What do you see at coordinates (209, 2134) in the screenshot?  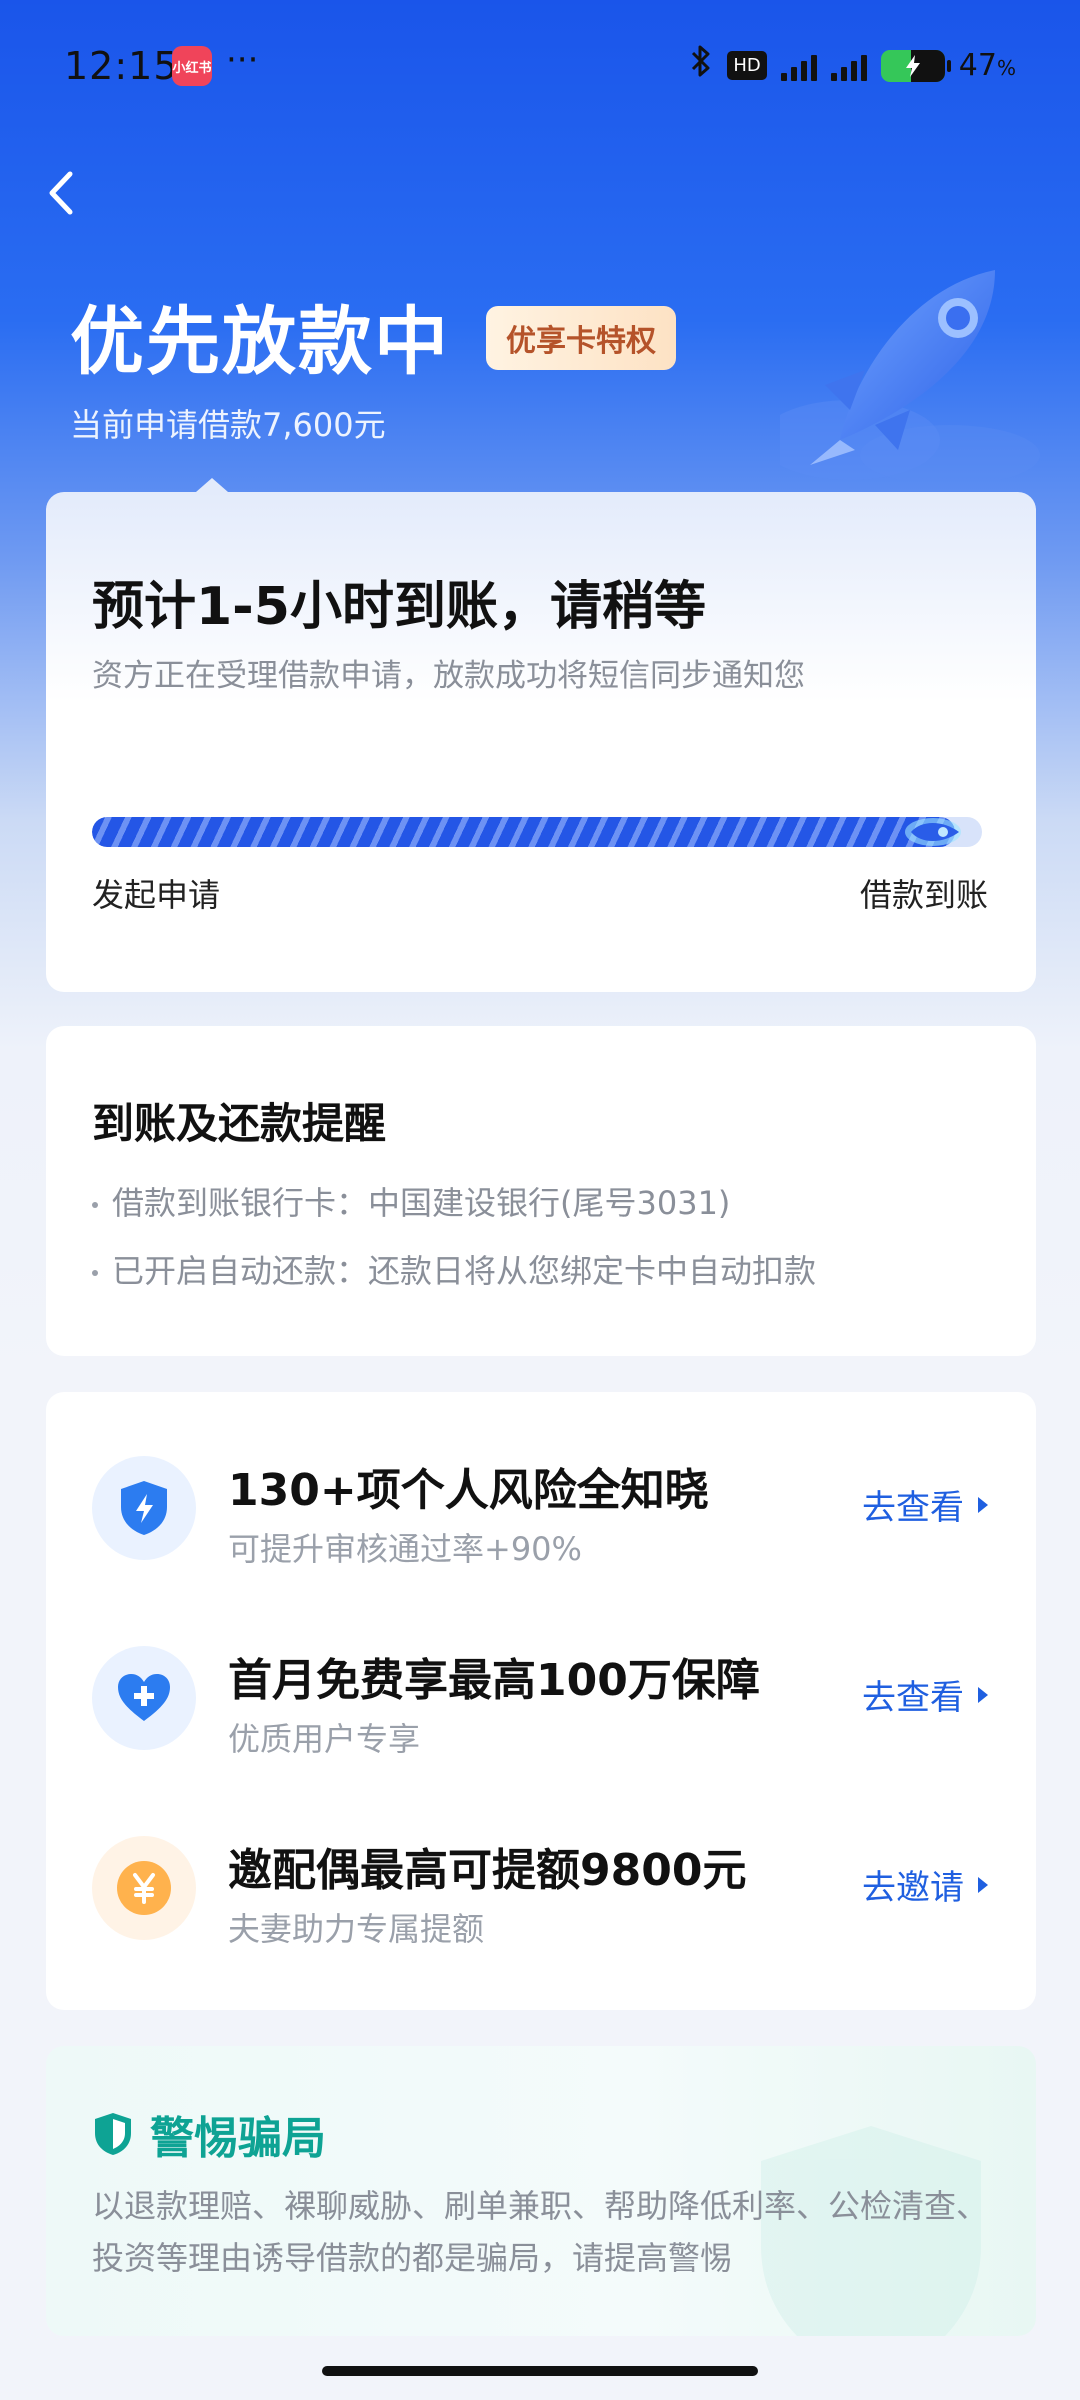 I see `fraud-warning-title: 警惕骗局` at bounding box center [209, 2134].